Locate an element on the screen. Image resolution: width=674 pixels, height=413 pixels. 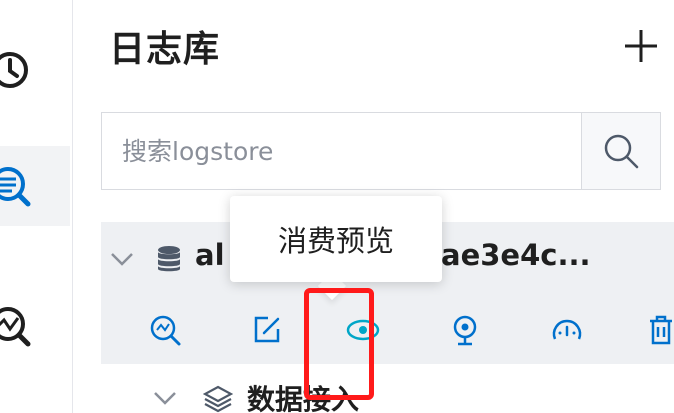
dashboard-gauge-icon is located at coordinates (567, 329).